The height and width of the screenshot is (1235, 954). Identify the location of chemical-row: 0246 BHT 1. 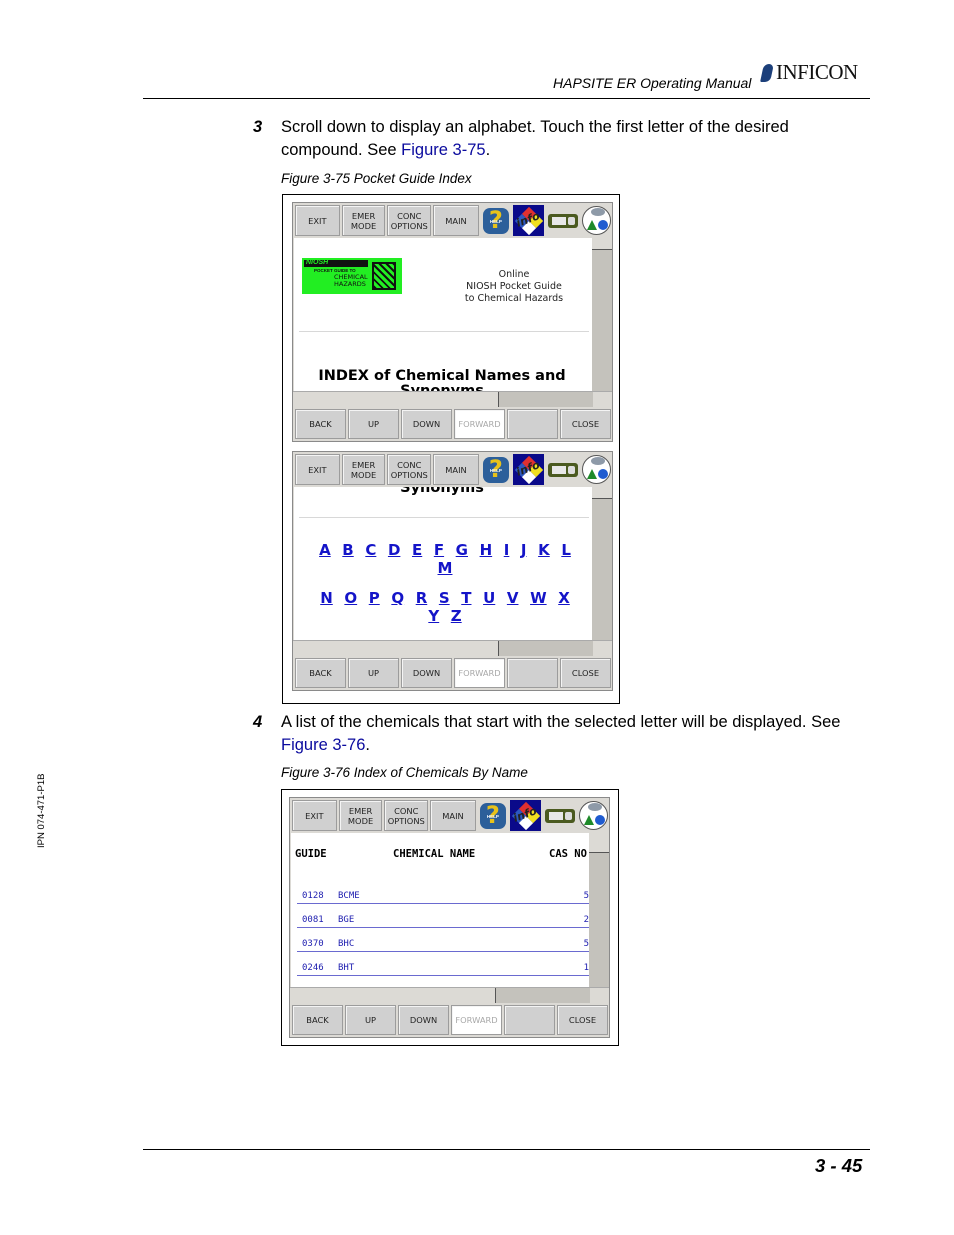
(443, 969).